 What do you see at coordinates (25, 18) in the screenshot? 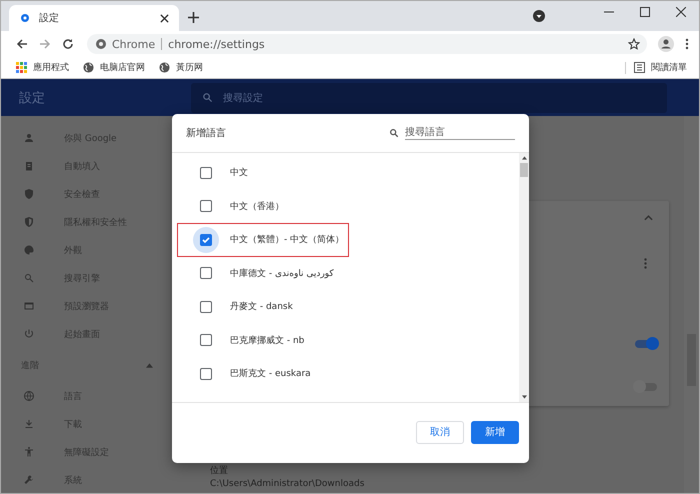
I see `settings-icon` at bounding box center [25, 18].